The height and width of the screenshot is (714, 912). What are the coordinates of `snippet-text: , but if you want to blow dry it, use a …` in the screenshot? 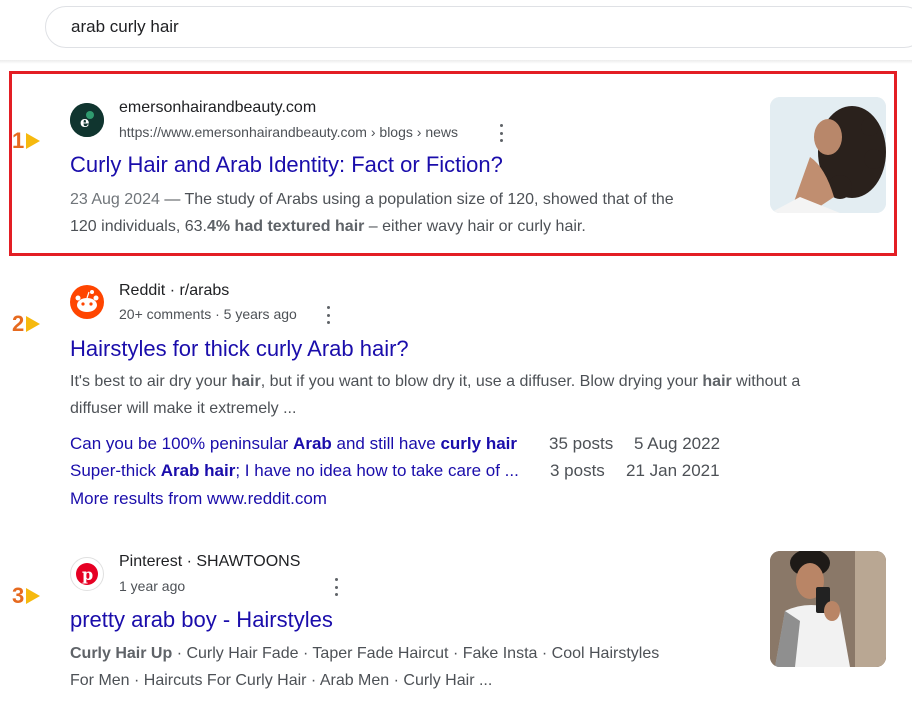 It's located at (481, 381).